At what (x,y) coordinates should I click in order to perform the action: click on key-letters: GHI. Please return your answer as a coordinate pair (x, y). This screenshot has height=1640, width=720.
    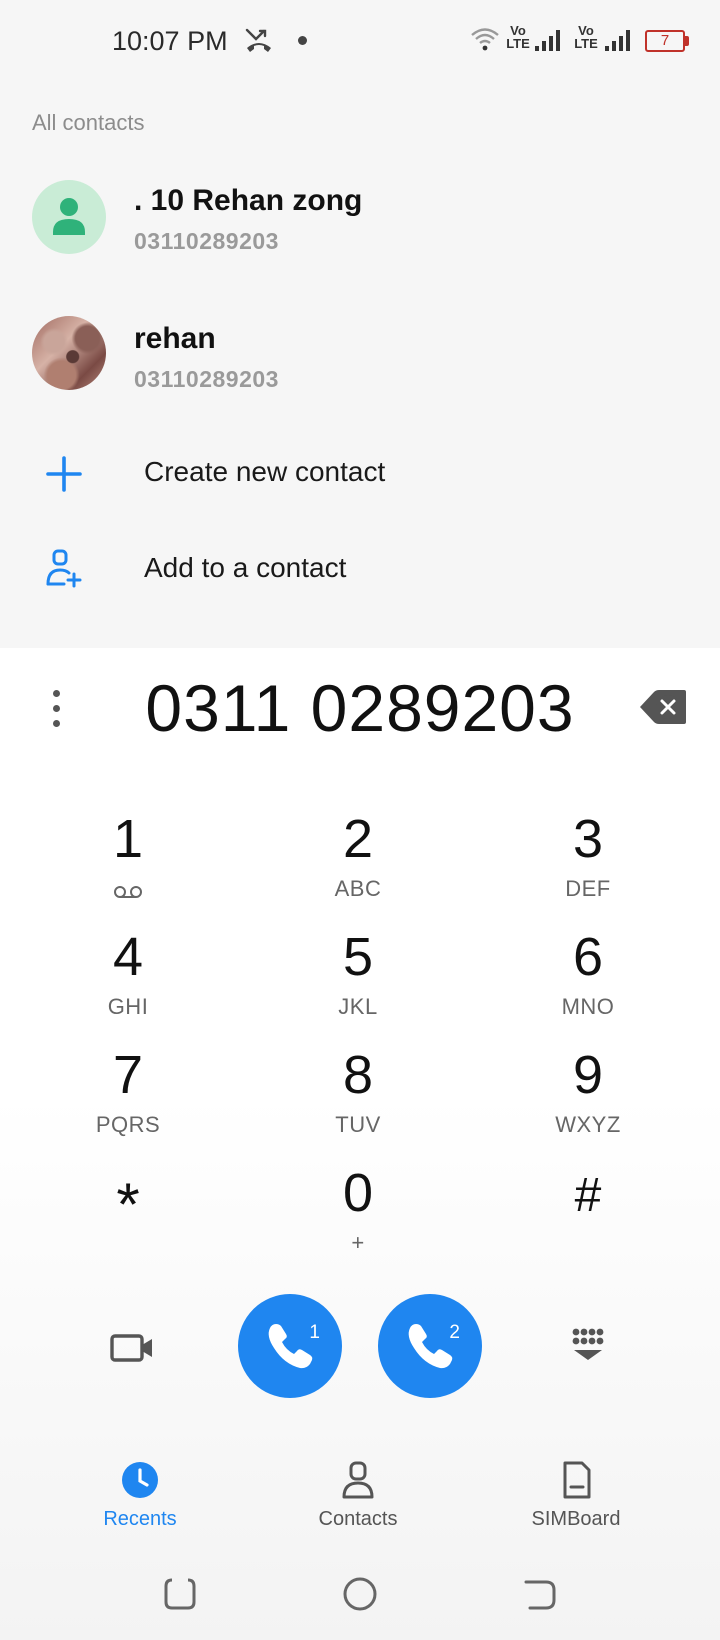
    Looking at the image, I should click on (128, 1006).